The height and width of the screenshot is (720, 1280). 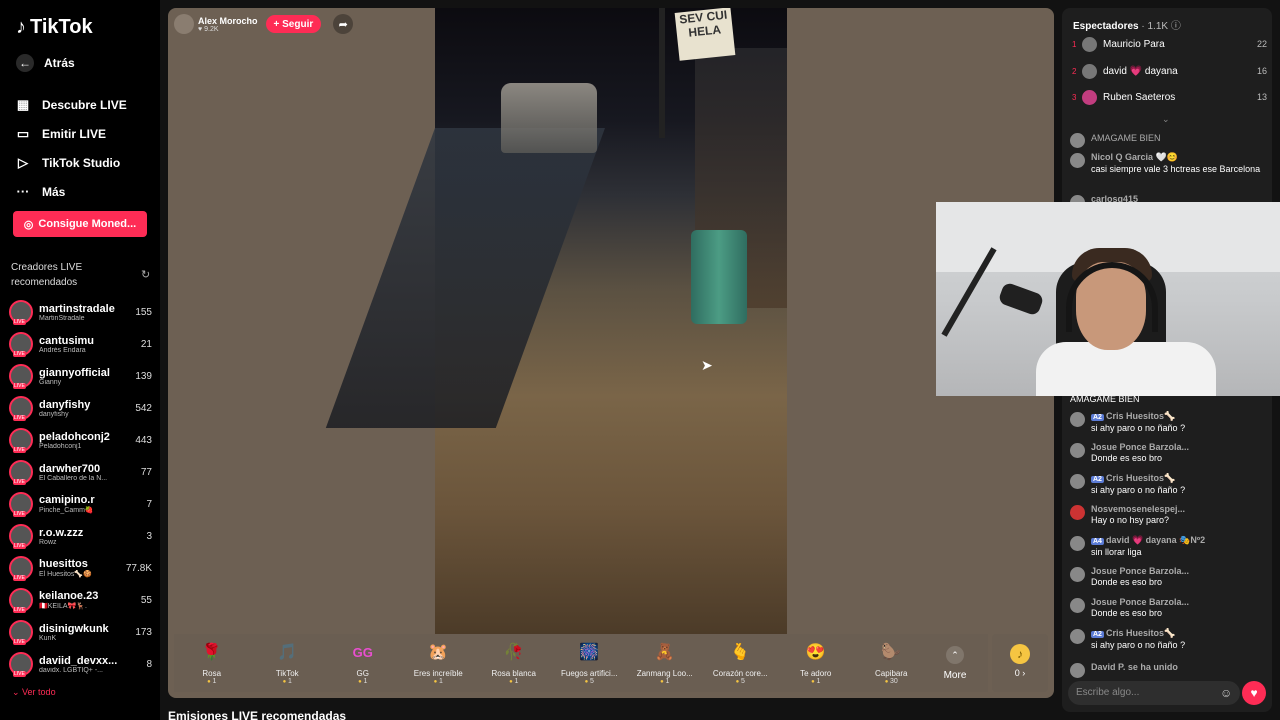 I want to click on gift-item-gg: GGGG1, so click(x=363, y=663).